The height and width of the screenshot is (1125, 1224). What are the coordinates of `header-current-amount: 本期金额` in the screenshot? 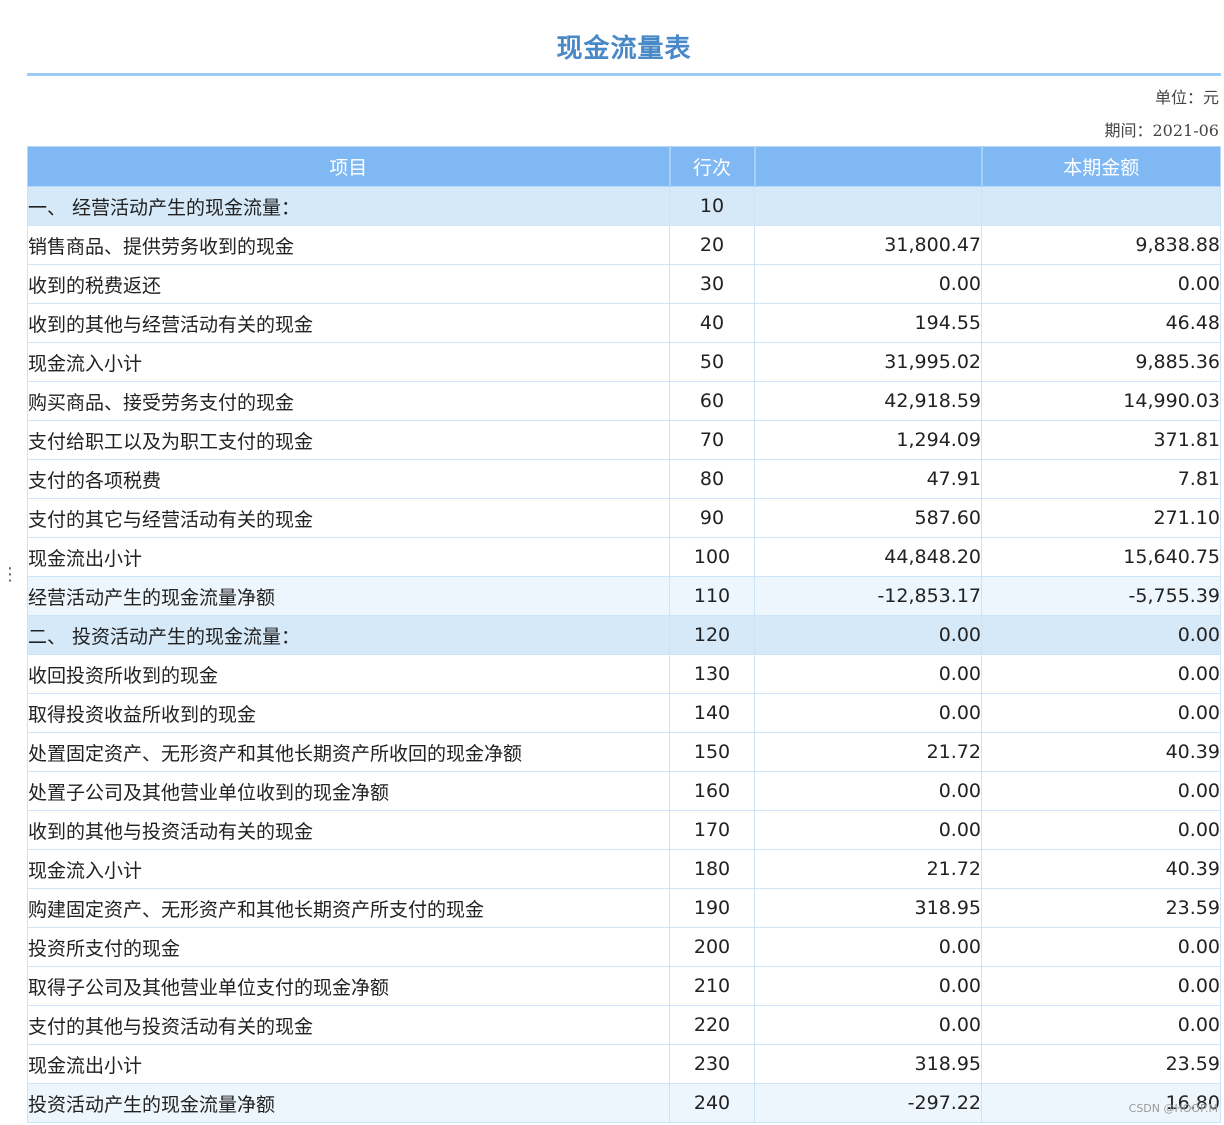 It's located at (1101, 166).